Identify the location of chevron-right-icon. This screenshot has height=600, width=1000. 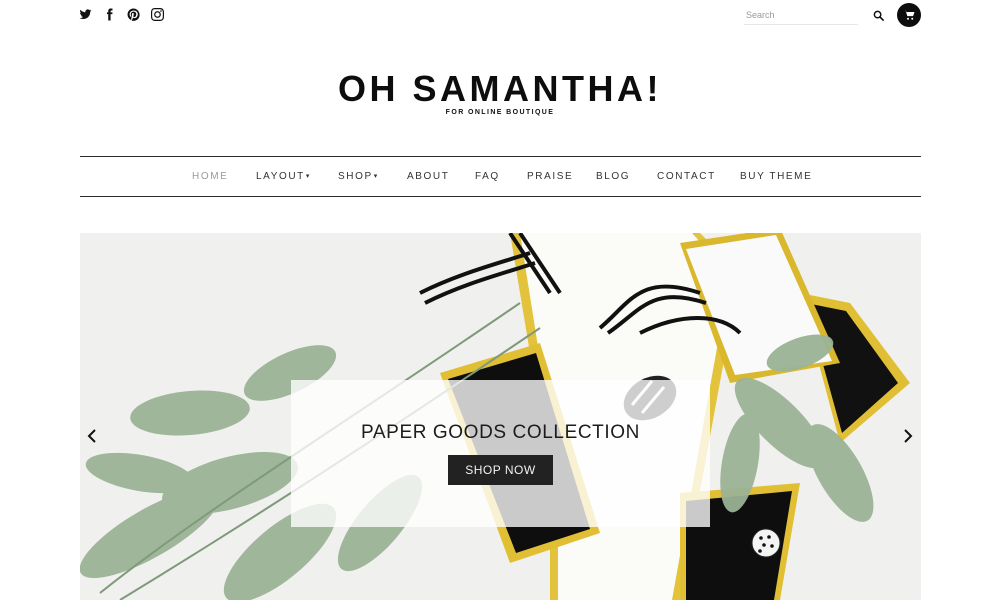
(908, 436).